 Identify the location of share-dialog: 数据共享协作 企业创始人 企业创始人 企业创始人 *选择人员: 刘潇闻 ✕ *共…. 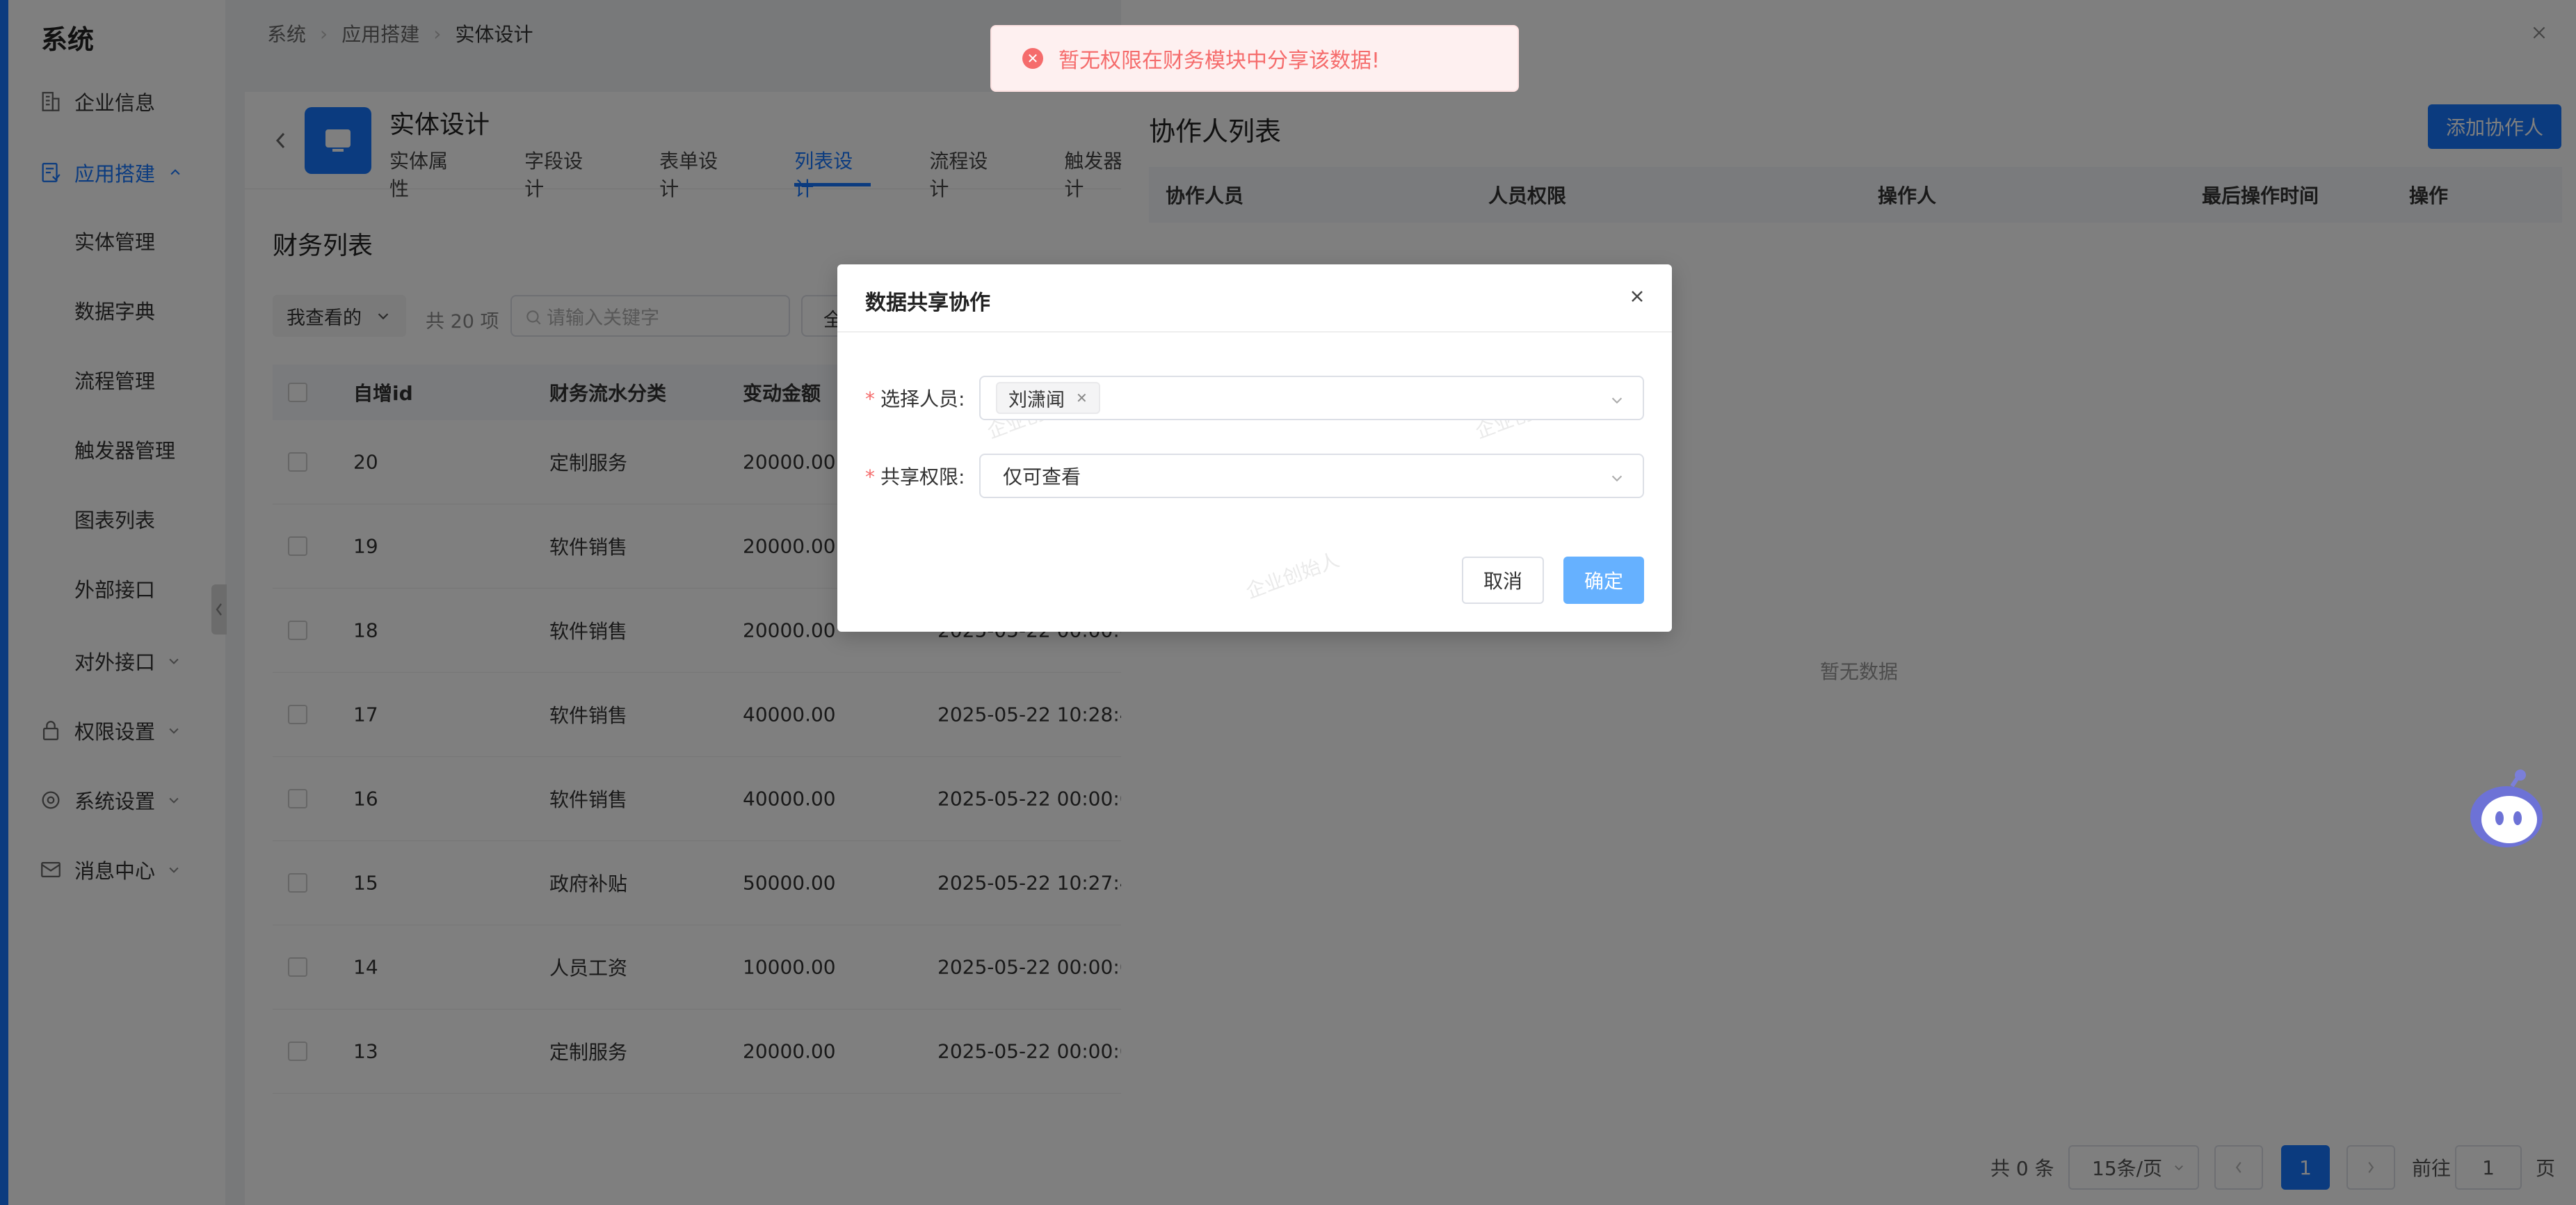
(1254, 448).